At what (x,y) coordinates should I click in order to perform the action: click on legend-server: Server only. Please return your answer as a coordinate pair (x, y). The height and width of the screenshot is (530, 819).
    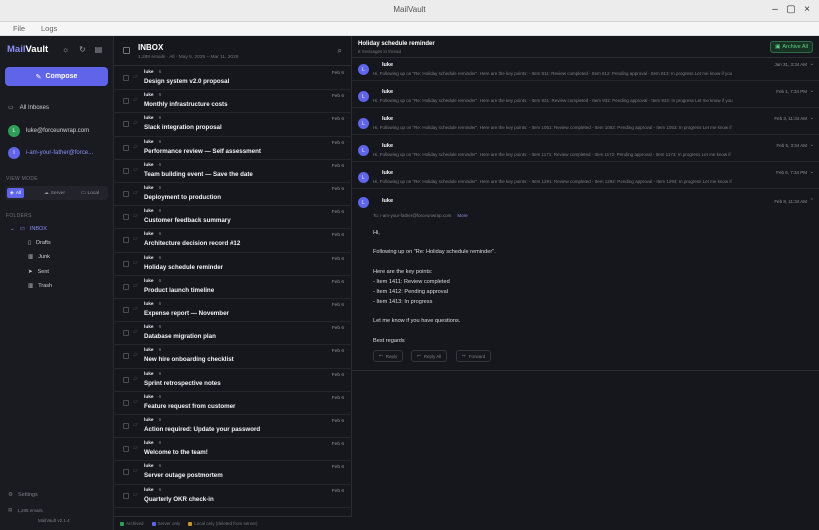
    Looking at the image, I should click on (165, 523).